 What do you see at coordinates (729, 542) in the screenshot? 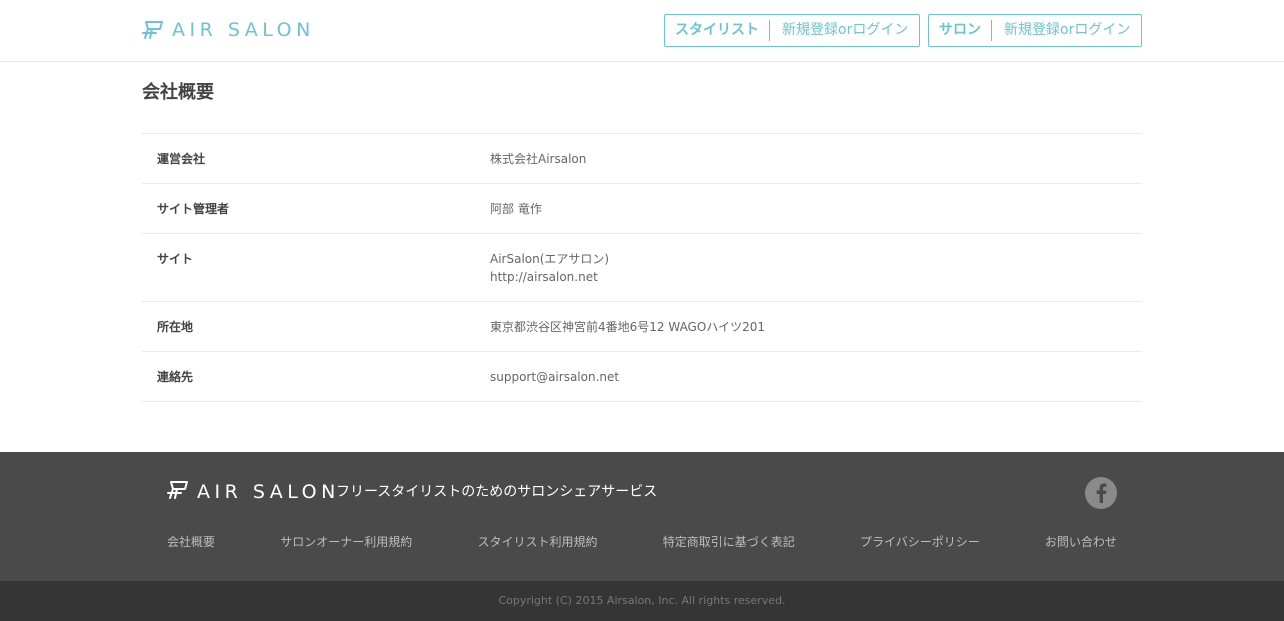
I see `footer-link-commerce-law: 特定商取引に基づく表記` at bounding box center [729, 542].